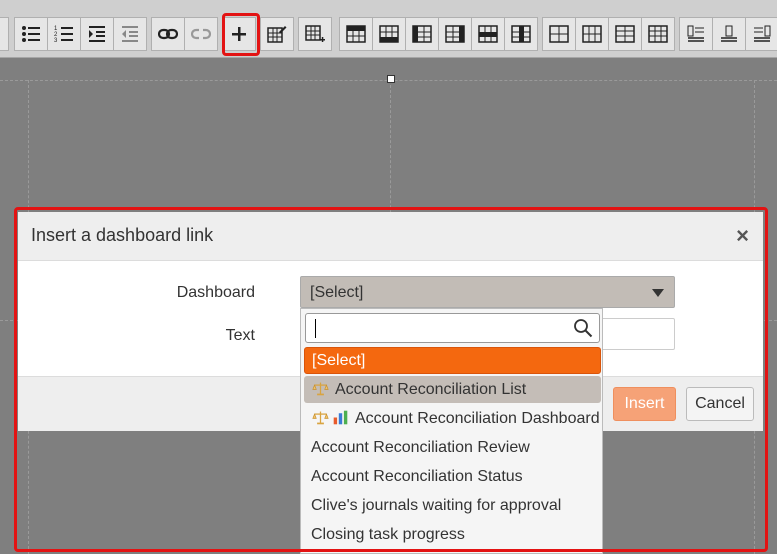 Image resolution: width=777 pixels, height=554 pixels. Describe the element at coordinates (4, 34) in the screenshot. I see `toolbar-button-partial` at that location.